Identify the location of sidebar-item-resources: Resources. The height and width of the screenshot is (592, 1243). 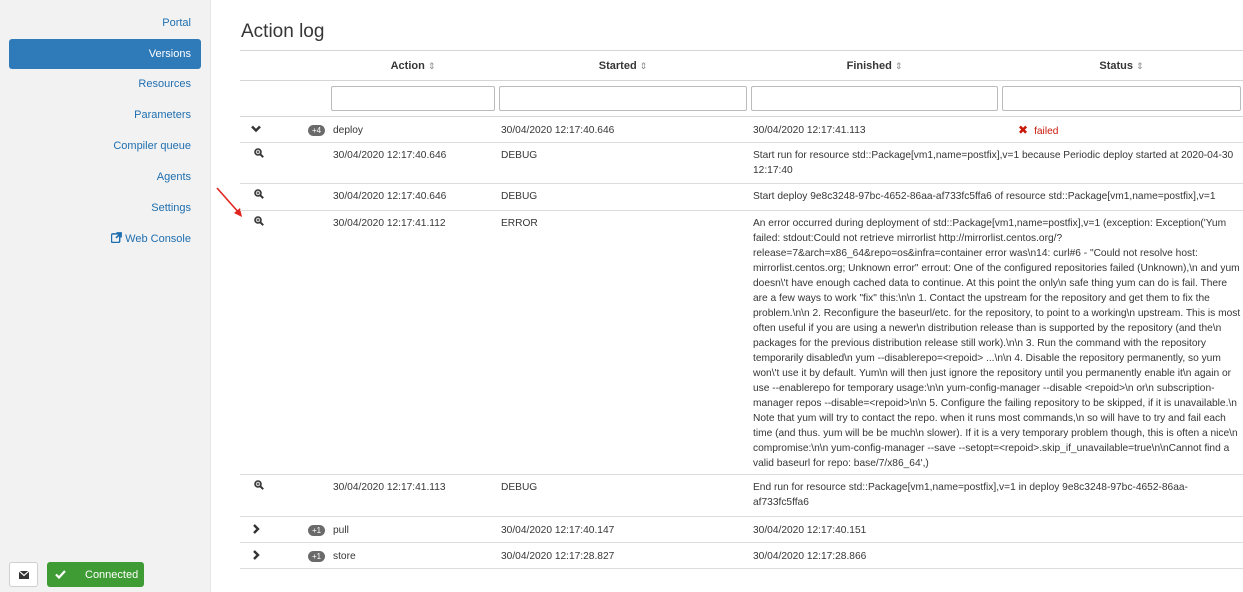
(105, 84).